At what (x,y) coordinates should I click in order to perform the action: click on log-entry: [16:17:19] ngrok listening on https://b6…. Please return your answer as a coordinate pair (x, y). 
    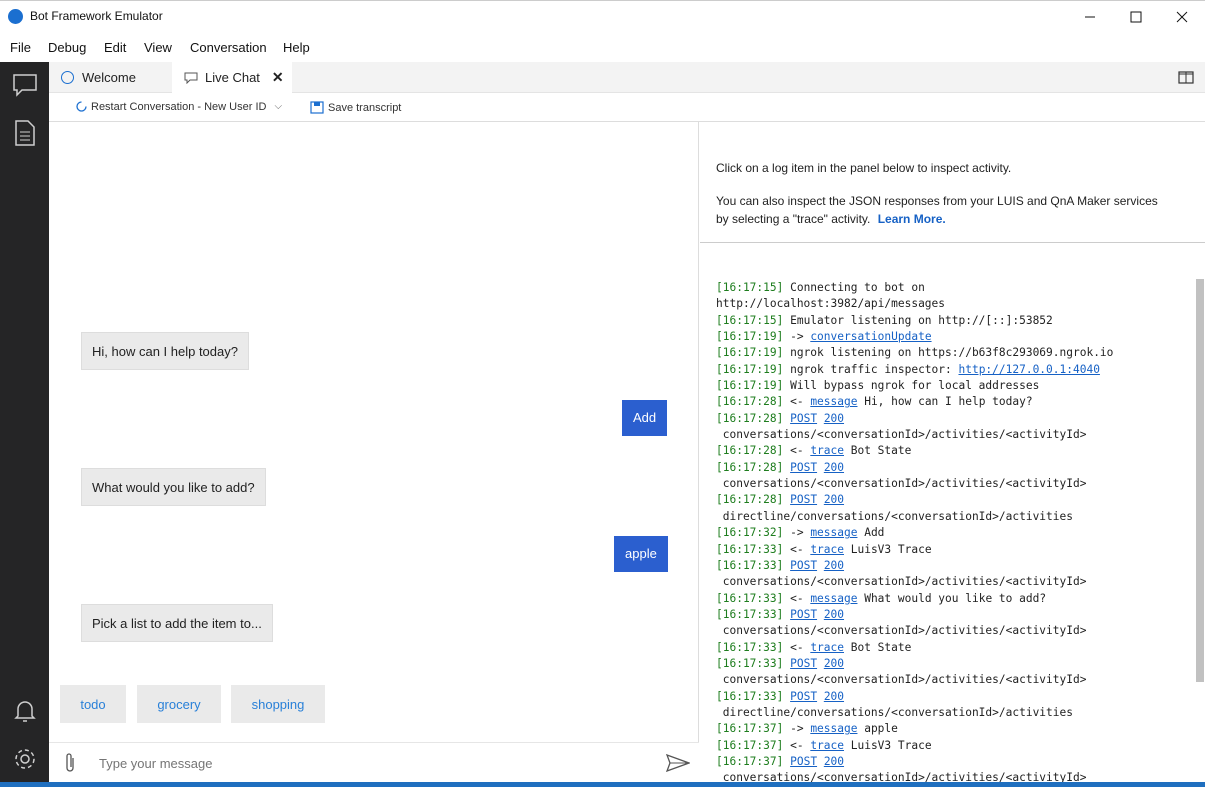
    Looking at the image, I should click on (951, 353).